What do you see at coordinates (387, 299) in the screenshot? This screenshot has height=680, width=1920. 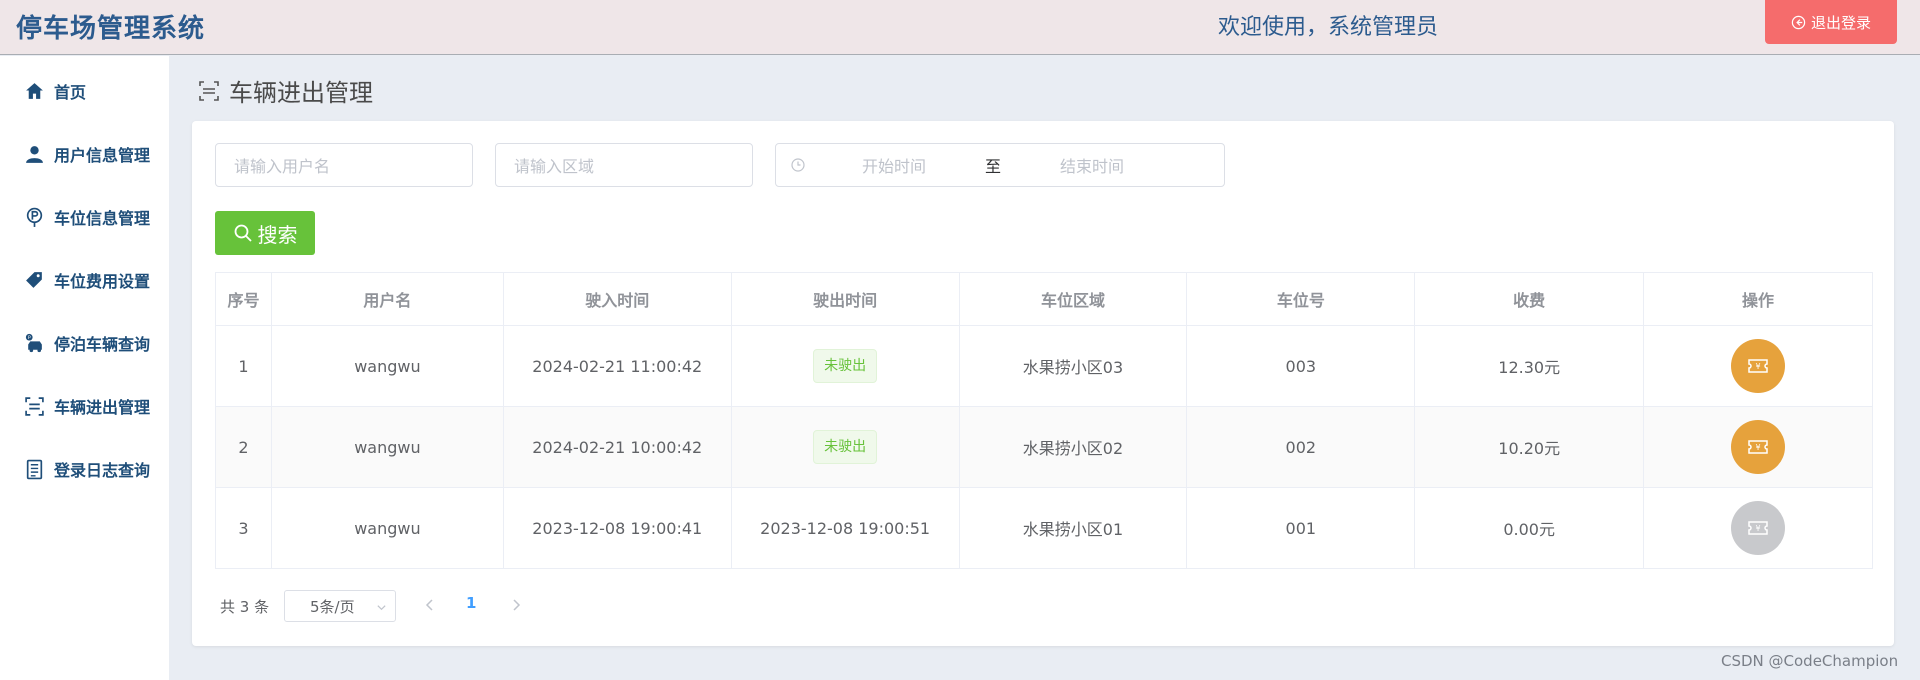 I see `column-header: 用户名` at bounding box center [387, 299].